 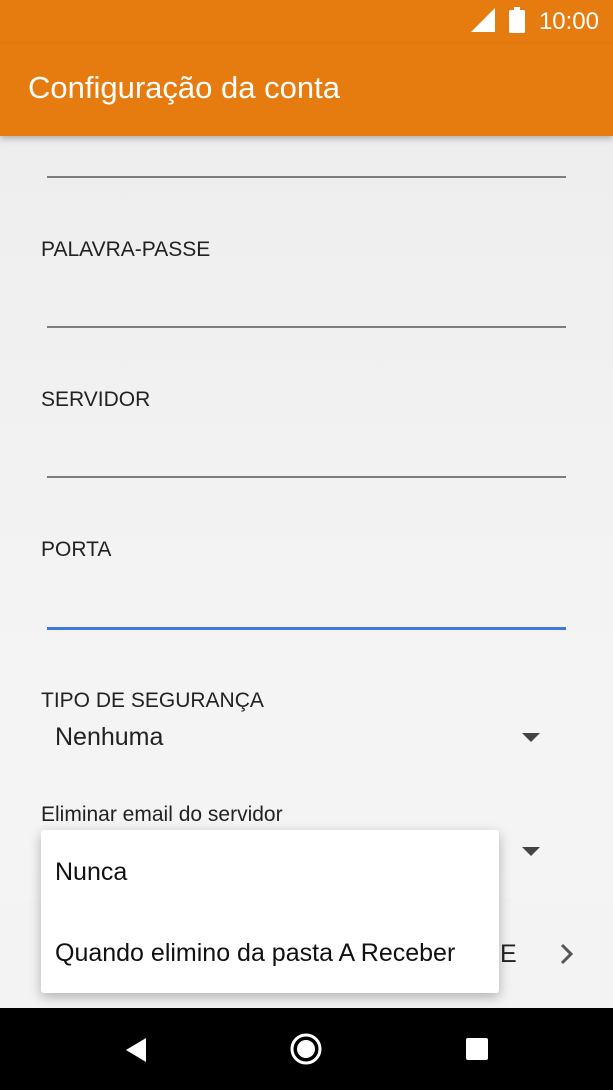 What do you see at coordinates (255, 953) in the screenshot?
I see `dropdown-option-when-deleted-inbox: Quando elimino da pasta A Receber` at bounding box center [255, 953].